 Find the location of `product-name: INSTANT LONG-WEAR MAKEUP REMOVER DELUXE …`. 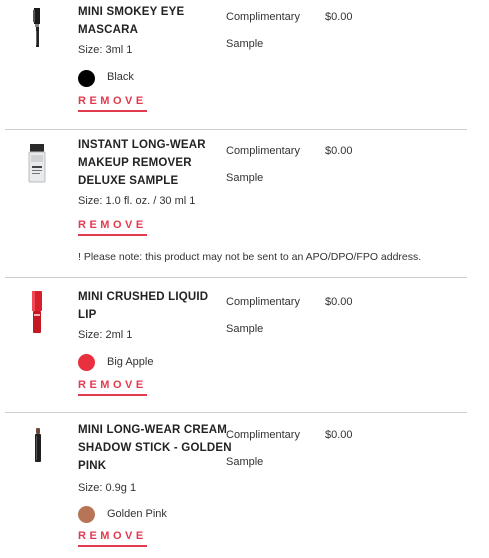

product-name: INSTANT LONG-WEAR MAKEUP REMOVER DELUXE … is located at coordinates (153, 163).